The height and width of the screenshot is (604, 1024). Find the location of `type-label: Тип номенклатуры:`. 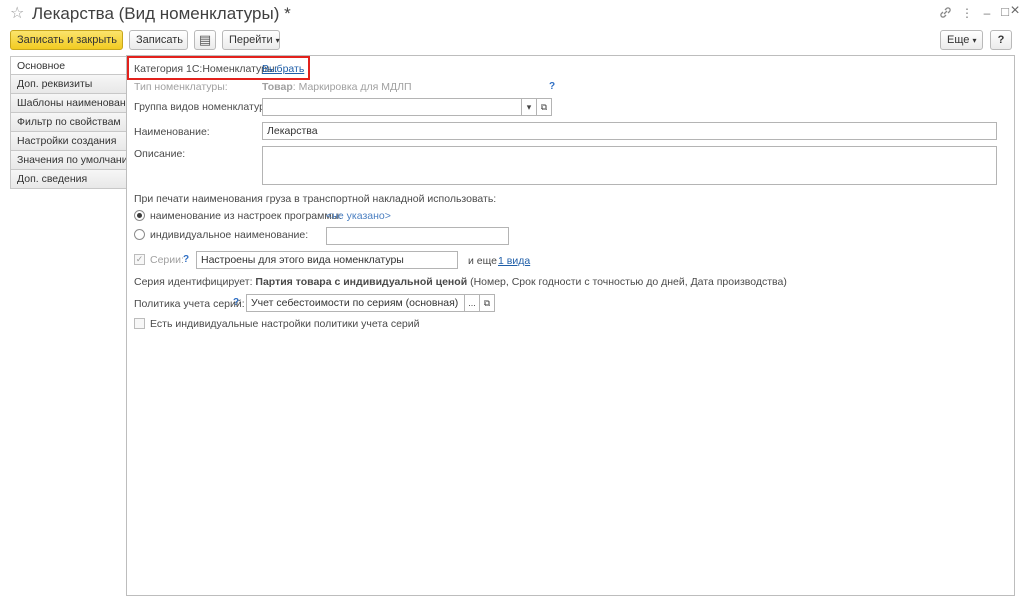

type-label: Тип номенклатуры: is located at coordinates (181, 87).